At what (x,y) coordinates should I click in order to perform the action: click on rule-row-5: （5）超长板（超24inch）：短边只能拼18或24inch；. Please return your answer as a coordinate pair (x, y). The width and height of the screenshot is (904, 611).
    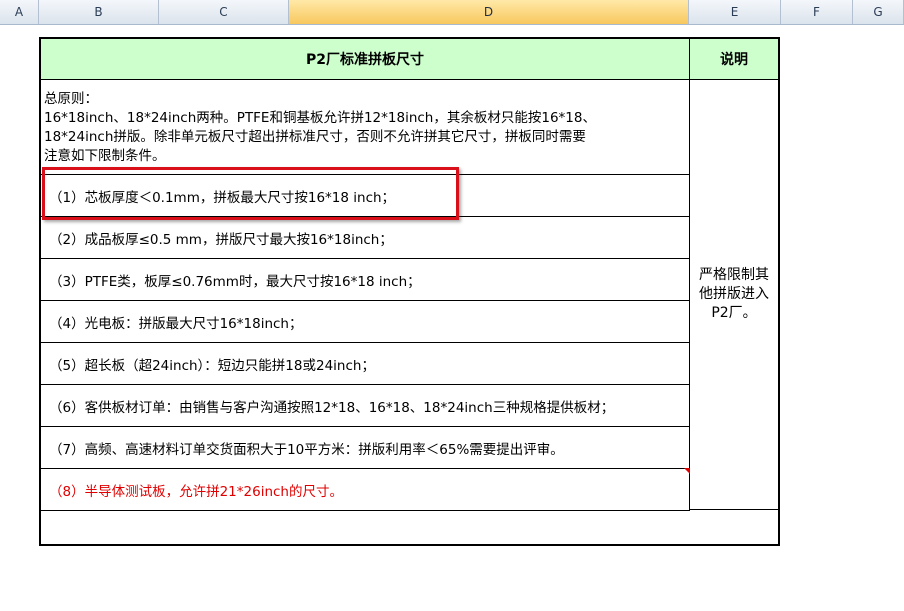
    Looking at the image, I should click on (365, 364).